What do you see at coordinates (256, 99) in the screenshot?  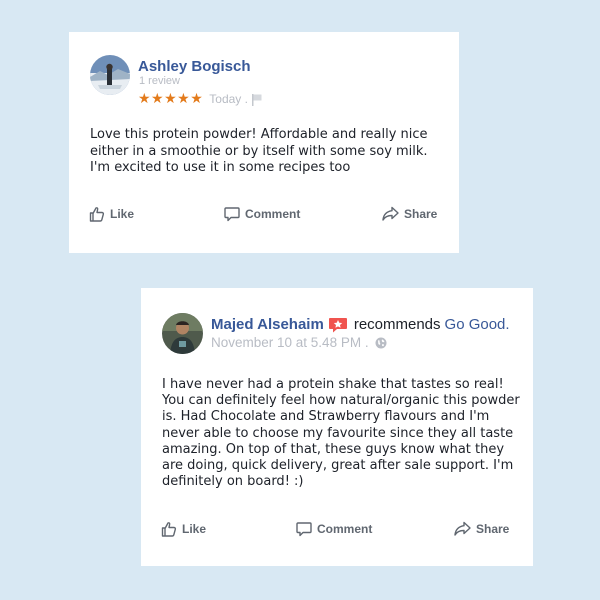 I see `flag-icon` at bounding box center [256, 99].